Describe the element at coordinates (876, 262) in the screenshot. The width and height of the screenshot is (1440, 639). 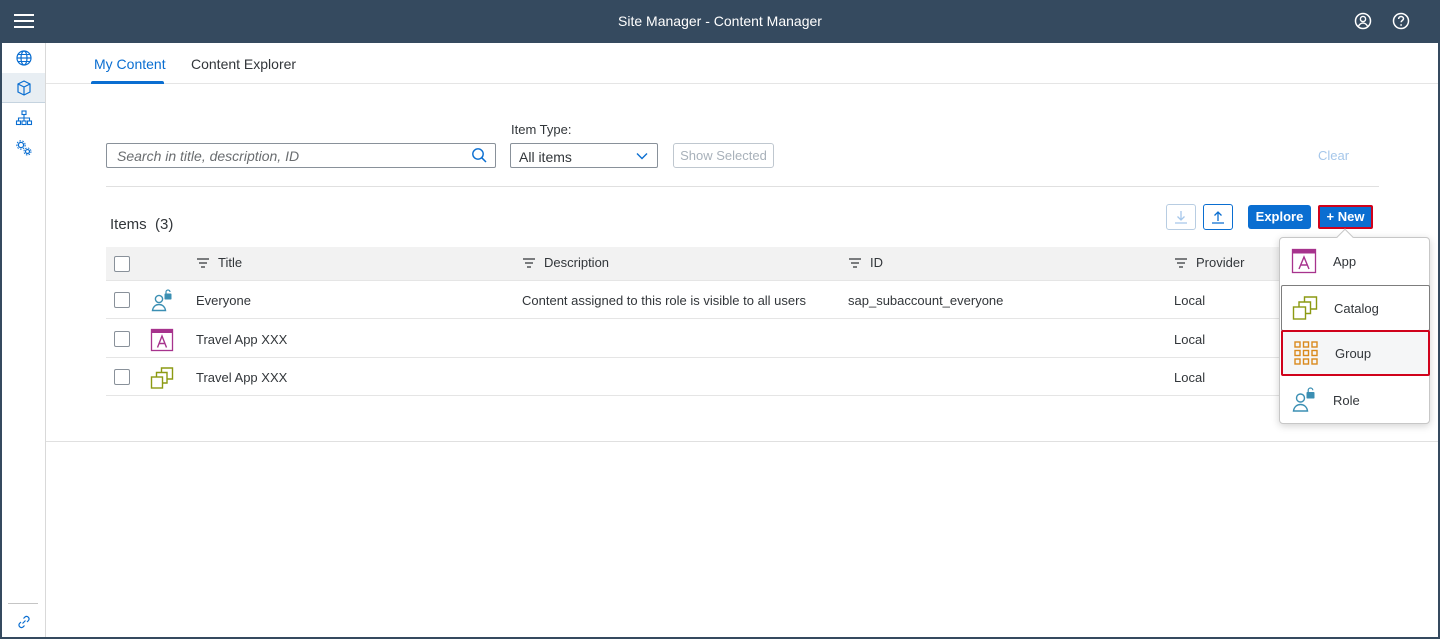
I see `column-id-label: ID` at that location.